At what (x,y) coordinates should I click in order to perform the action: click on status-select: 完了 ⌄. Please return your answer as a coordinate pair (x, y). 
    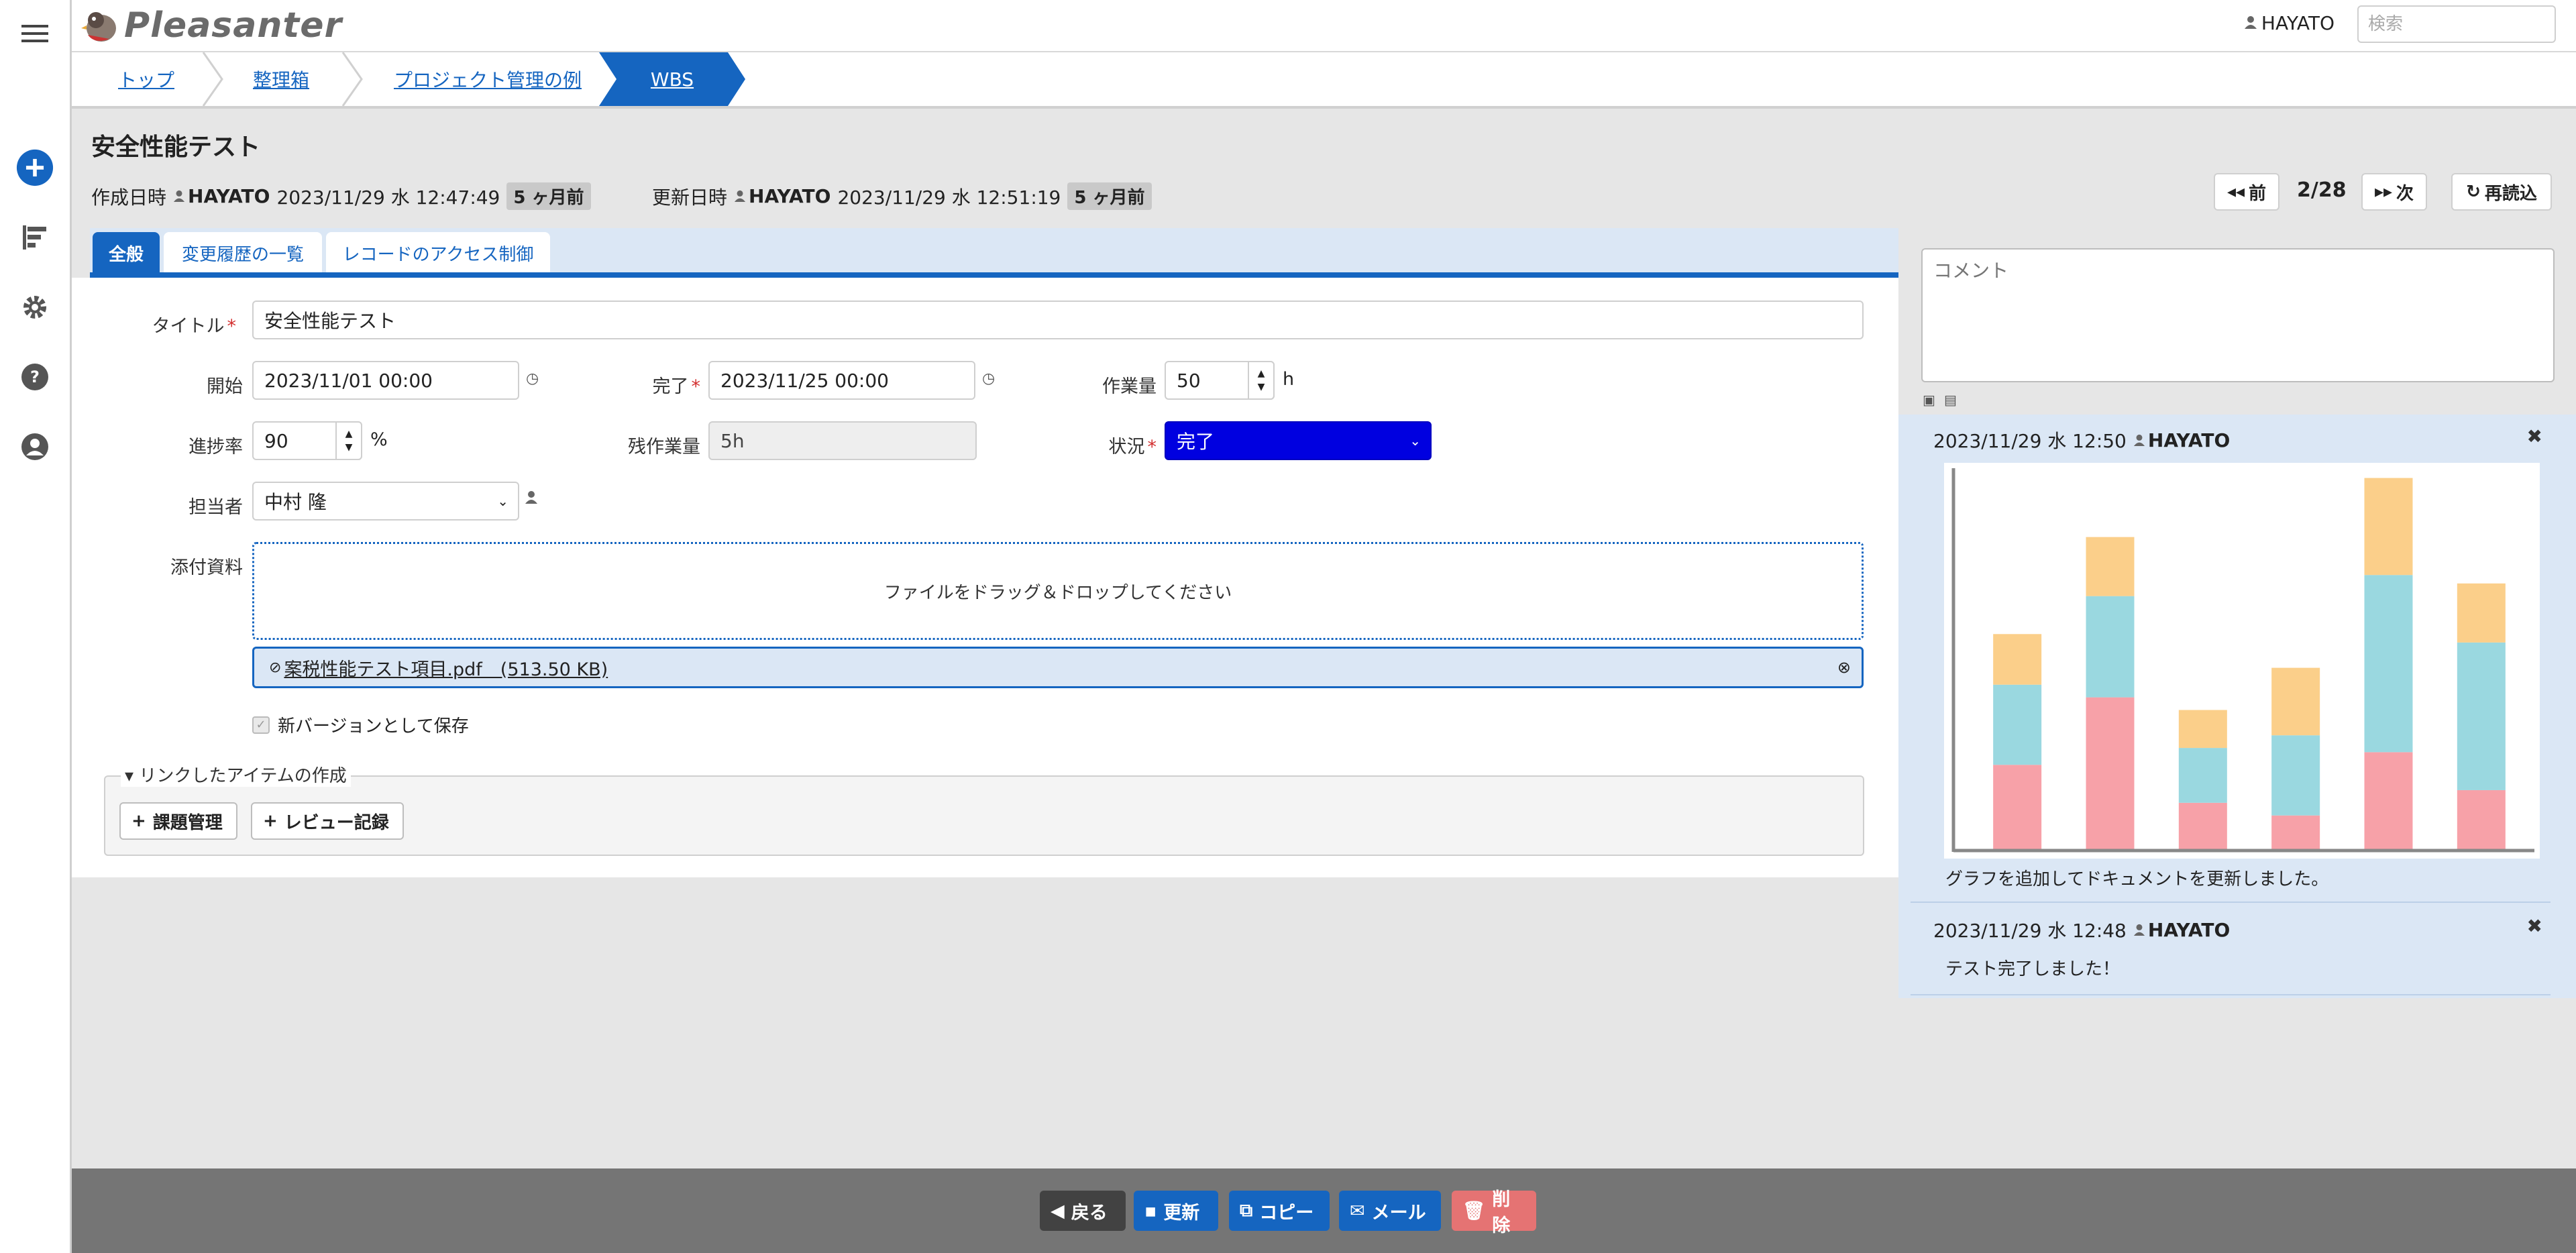
    Looking at the image, I should click on (1298, 440).